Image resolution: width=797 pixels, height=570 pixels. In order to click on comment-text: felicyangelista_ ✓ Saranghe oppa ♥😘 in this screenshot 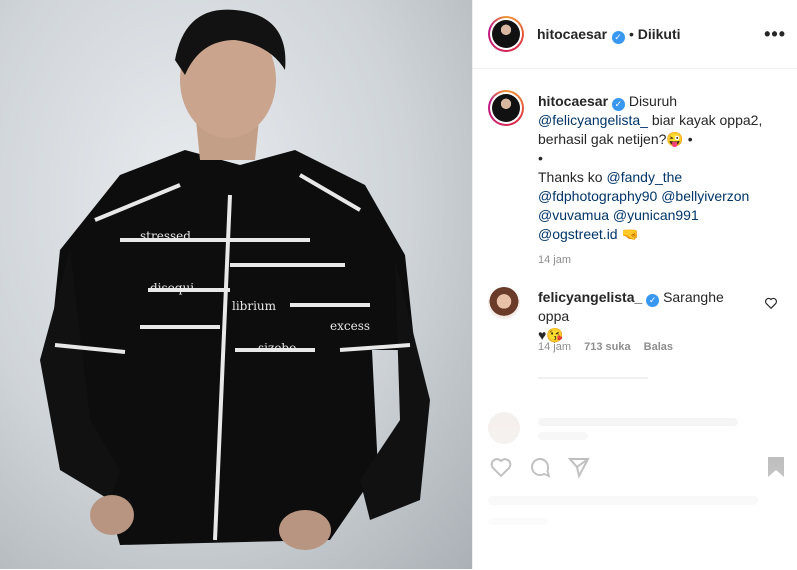, I will do `click(643, 316)`.